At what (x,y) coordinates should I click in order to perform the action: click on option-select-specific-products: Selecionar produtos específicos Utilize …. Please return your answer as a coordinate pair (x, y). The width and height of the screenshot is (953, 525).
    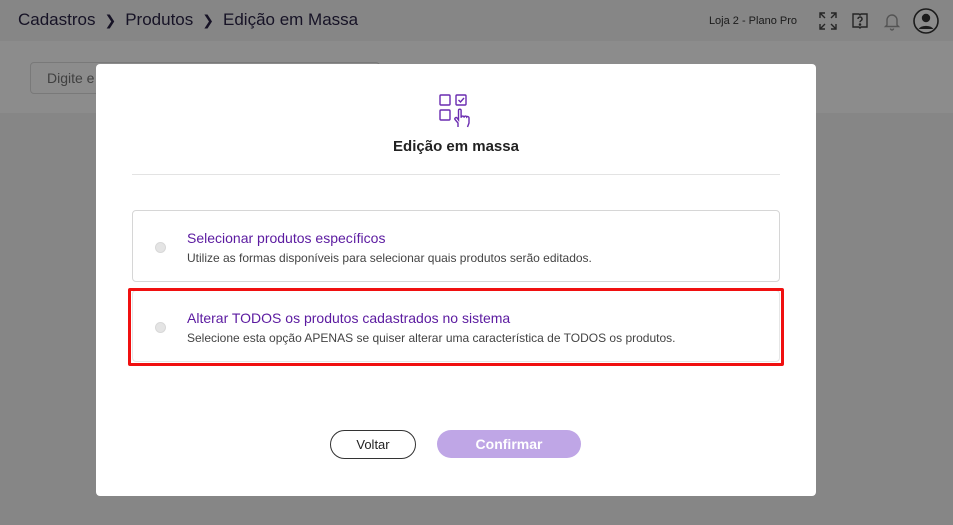
    Looking at the image, I should click on (456, 246).